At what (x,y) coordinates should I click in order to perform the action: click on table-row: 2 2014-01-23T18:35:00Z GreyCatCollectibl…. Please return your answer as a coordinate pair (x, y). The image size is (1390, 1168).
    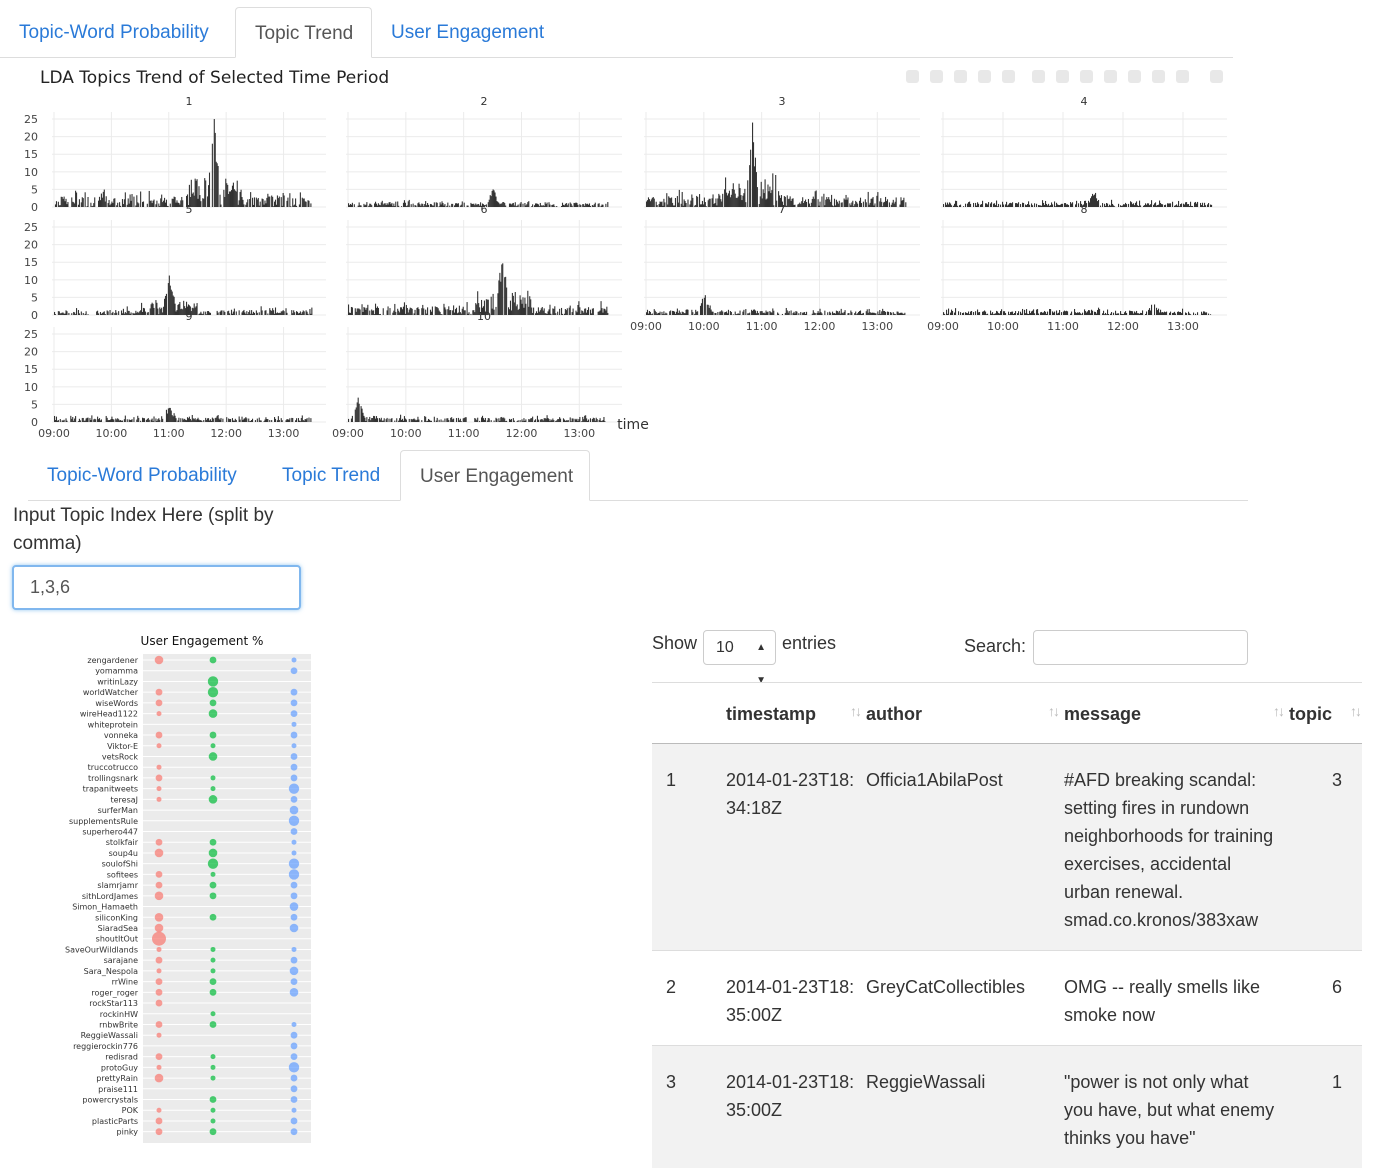
    Looking at the image, I should click on (1007, 998).